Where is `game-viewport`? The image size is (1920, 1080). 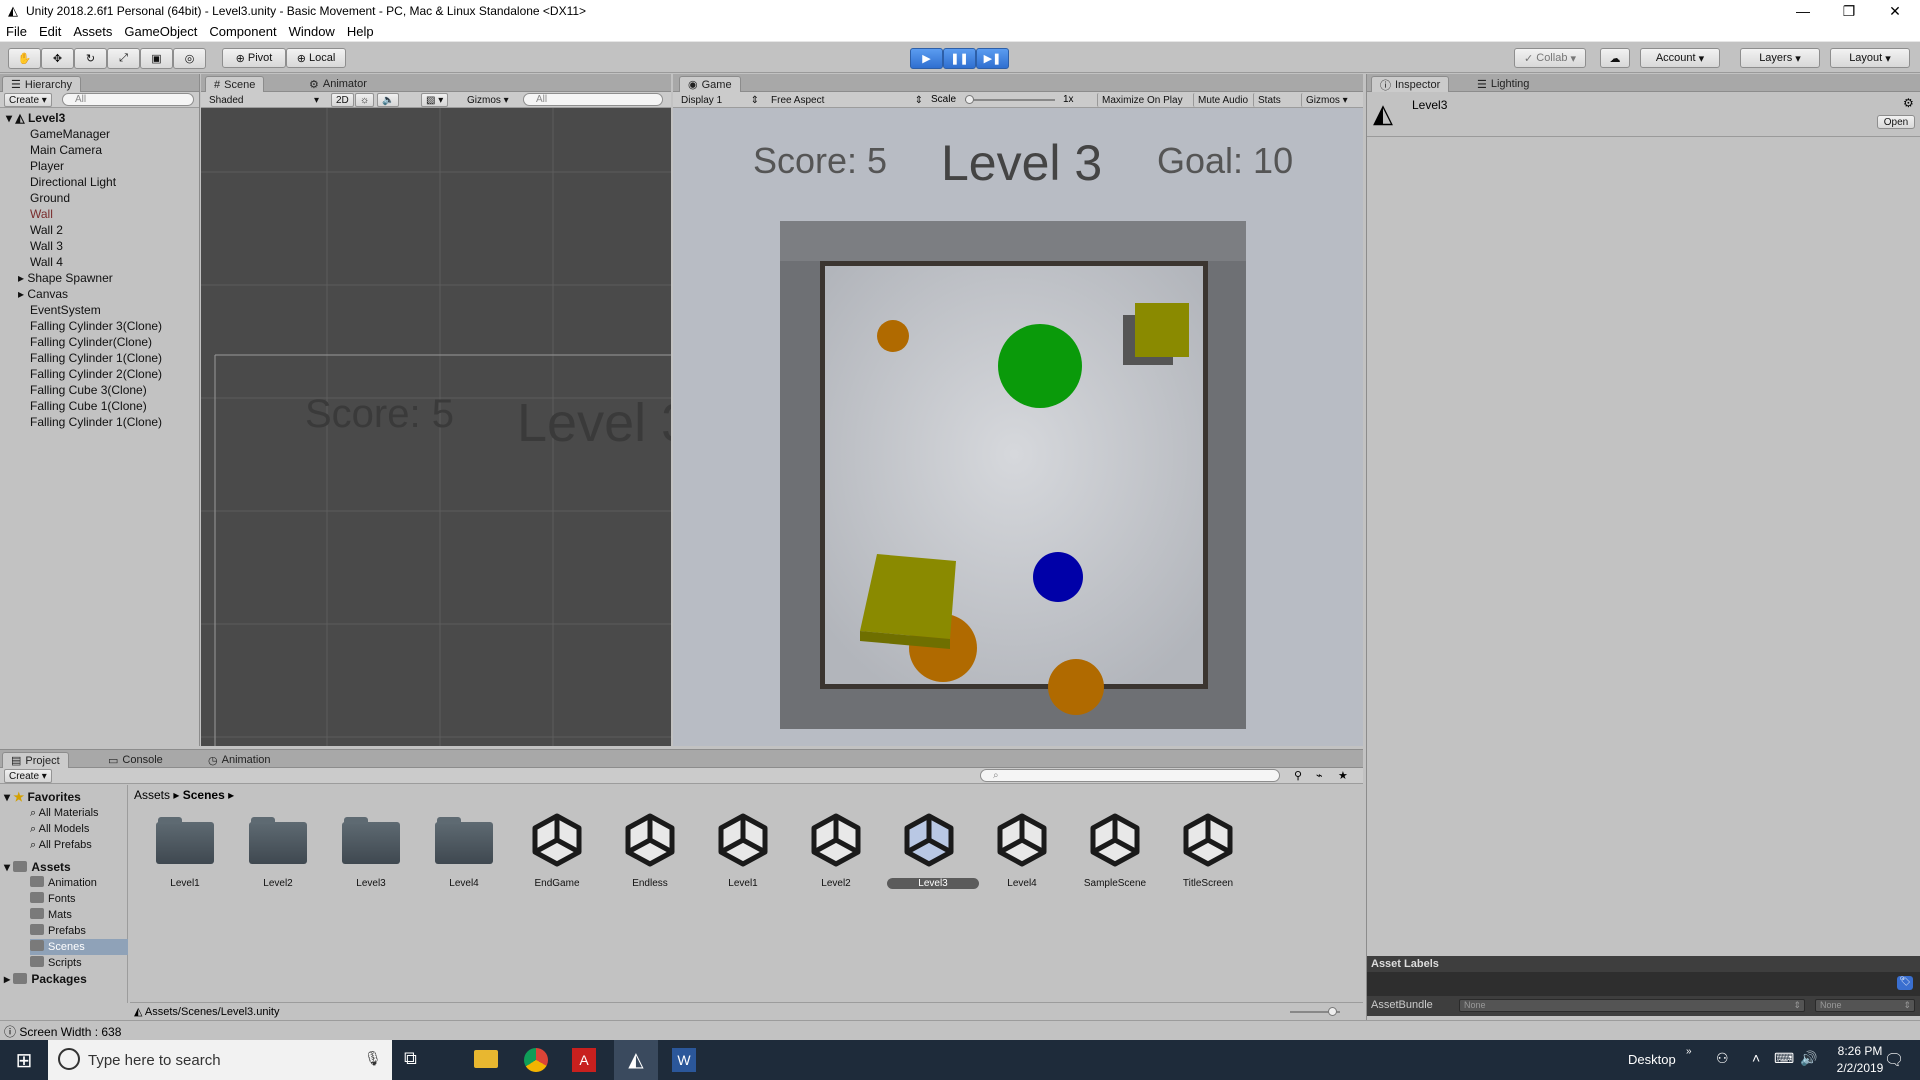
game-viewport is located at coordinates (1013, 475).